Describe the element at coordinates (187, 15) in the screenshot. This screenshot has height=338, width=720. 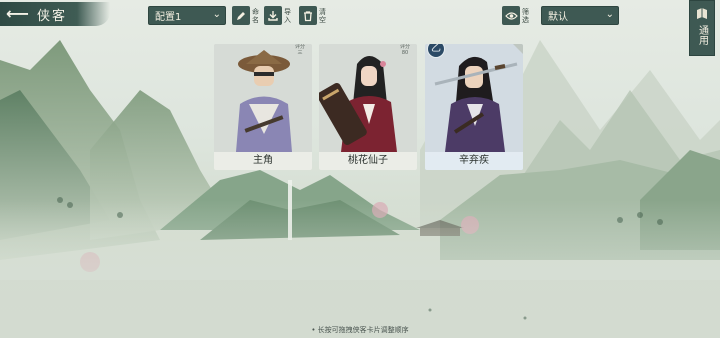
I see `config-select: 配置1 ⌄` at that location.